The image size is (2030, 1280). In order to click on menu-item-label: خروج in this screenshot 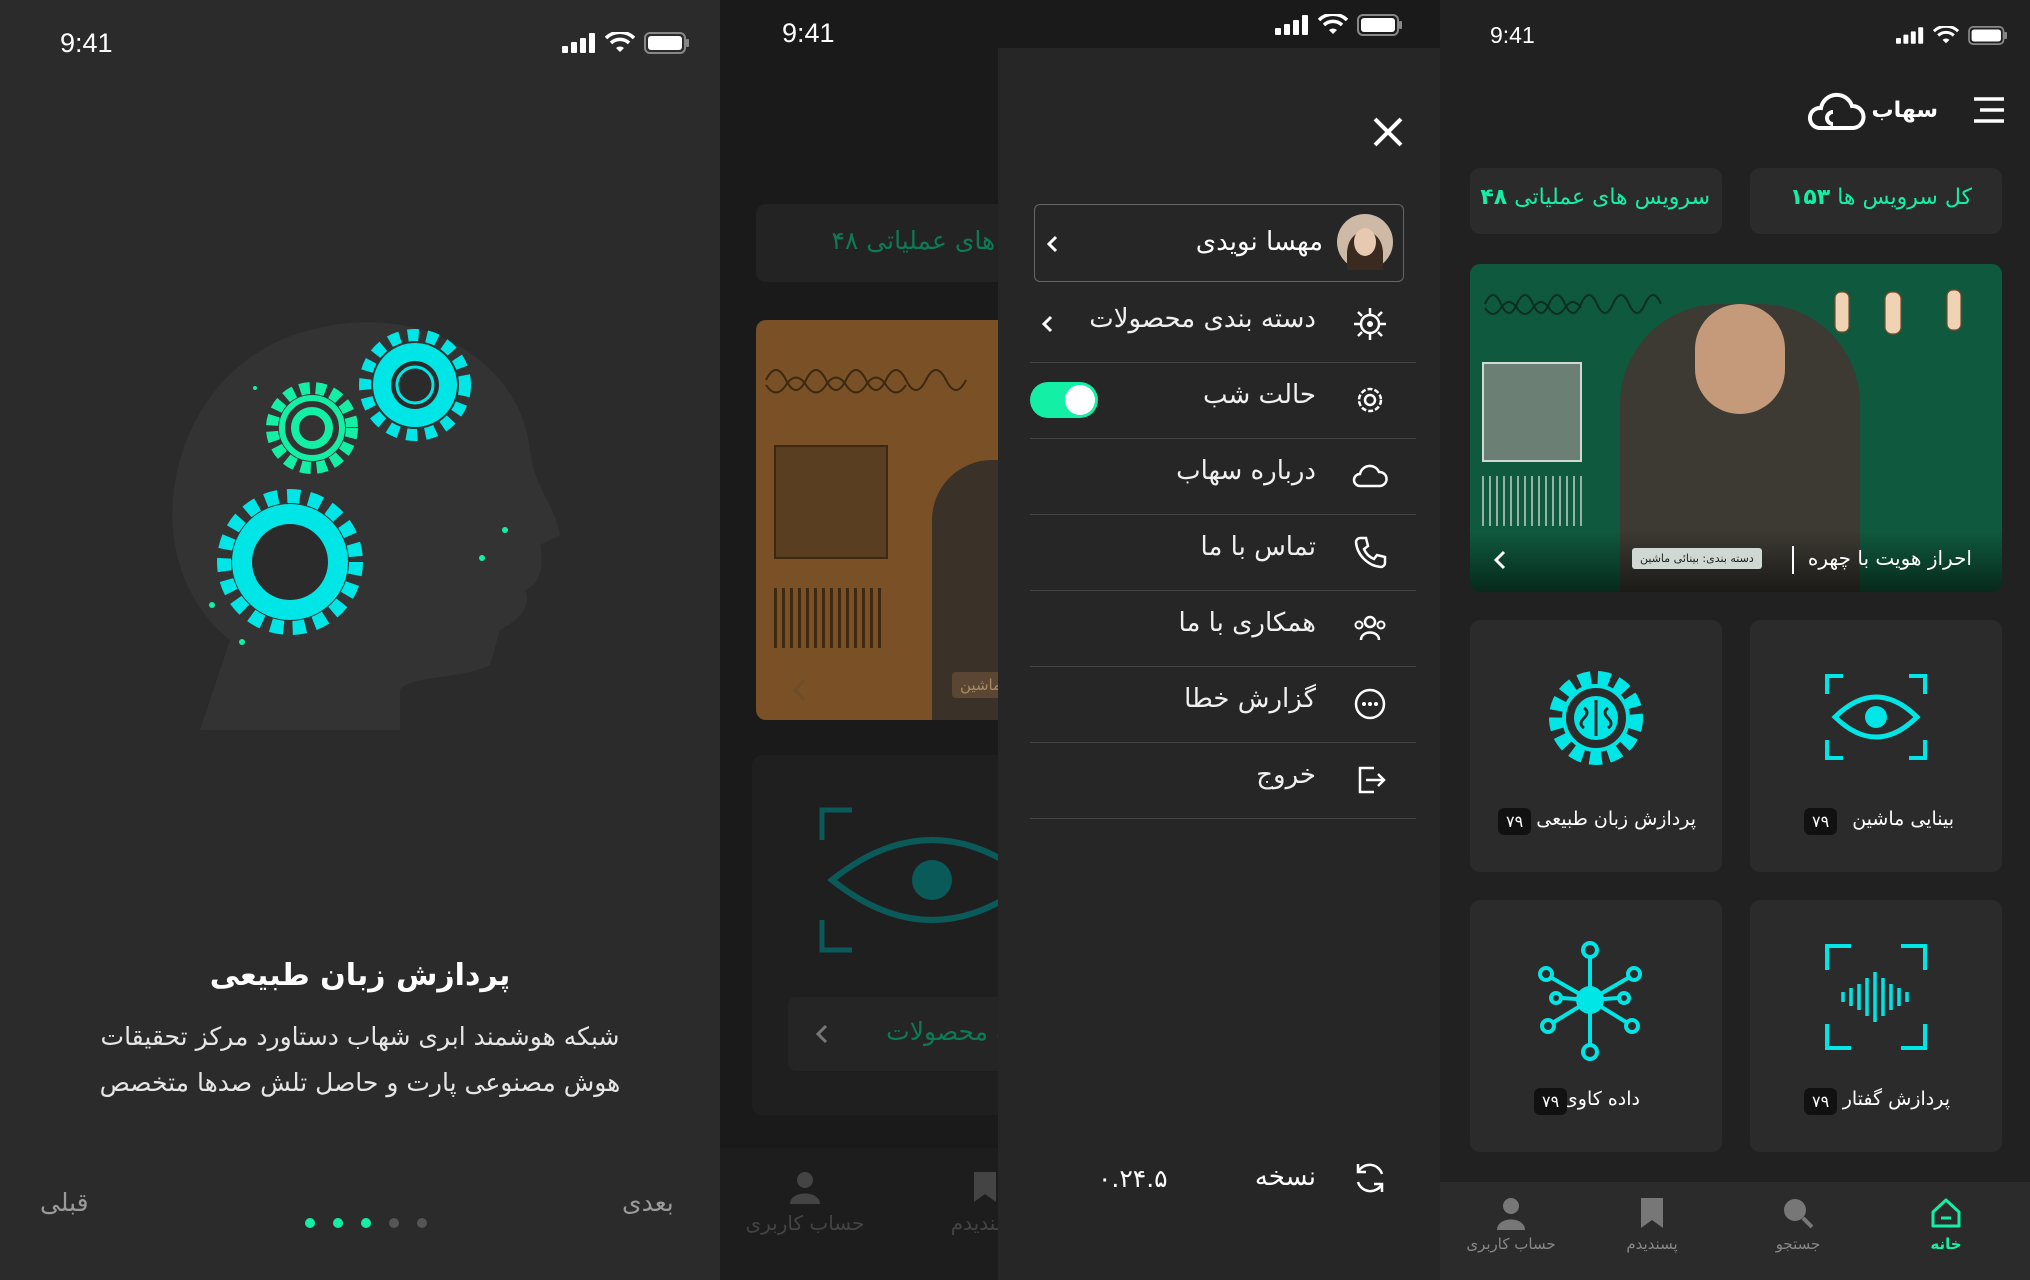, I will do `click(1286, 775)`.